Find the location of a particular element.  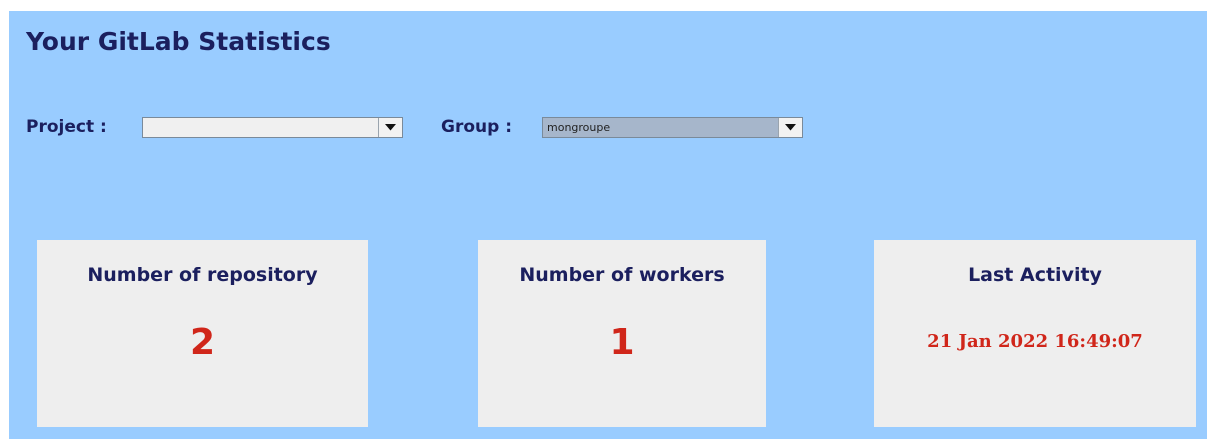

worker-count-card: Number of workers 1 is located at coordinates (622, 333).